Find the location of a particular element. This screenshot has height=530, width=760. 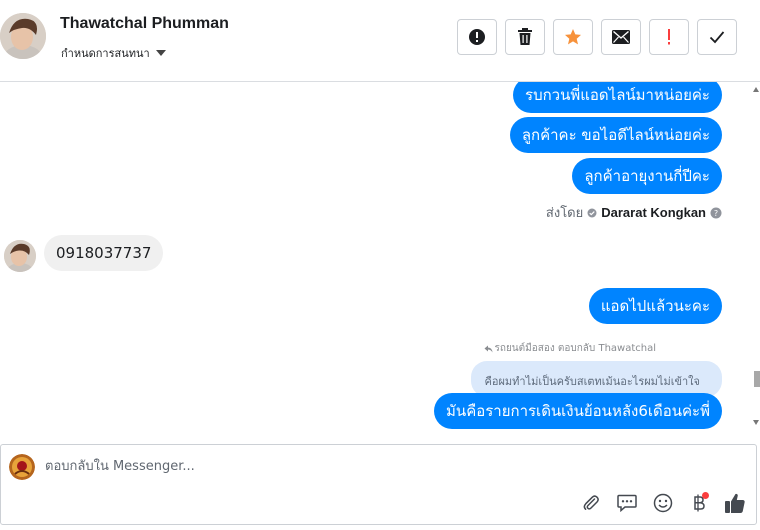

saved-replies-button is located at coordinates (627, 503).